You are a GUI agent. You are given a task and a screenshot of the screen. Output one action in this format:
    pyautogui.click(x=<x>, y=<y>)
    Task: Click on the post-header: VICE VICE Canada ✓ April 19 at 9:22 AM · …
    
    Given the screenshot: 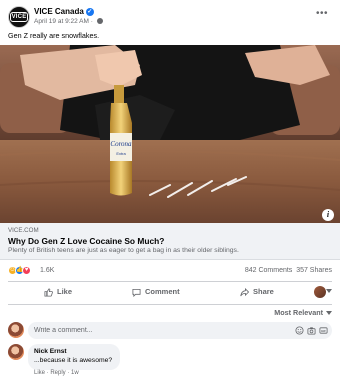 What is the action you would take?
    pyautogui.click(x=170, y=18)
    